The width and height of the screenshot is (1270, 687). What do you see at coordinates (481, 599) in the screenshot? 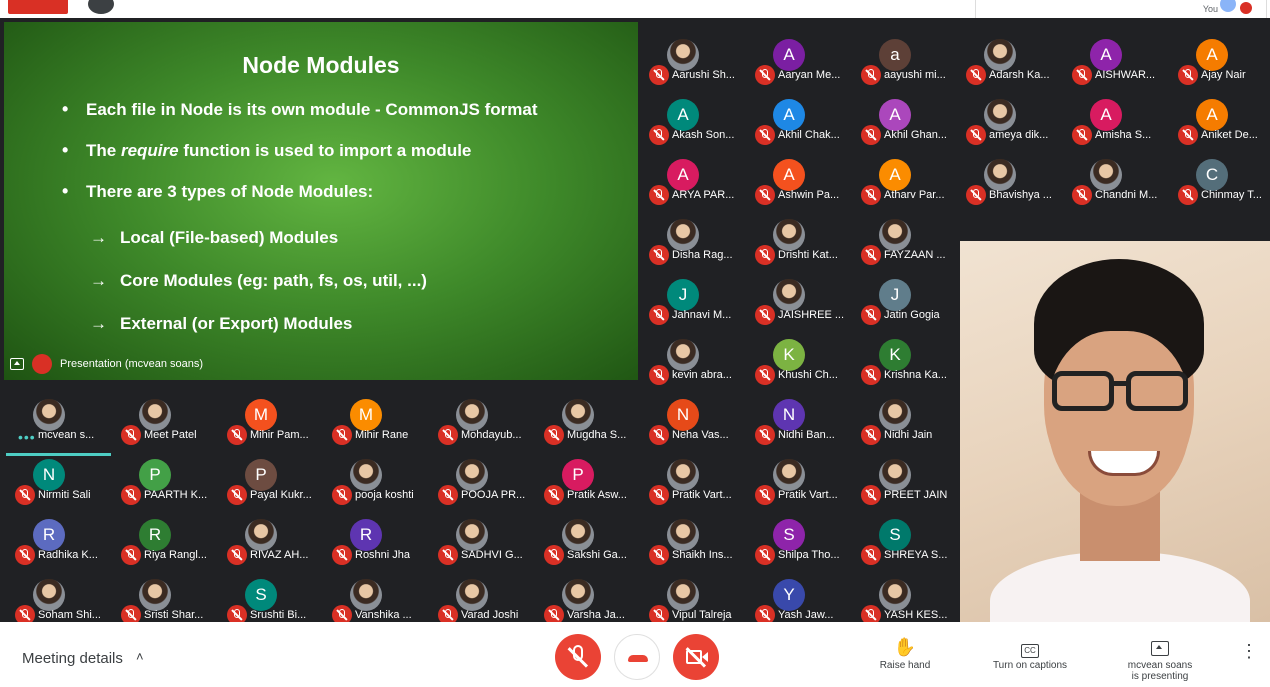
I see `participant-tile: Varad Joshi` at bounding box center [481, 599].